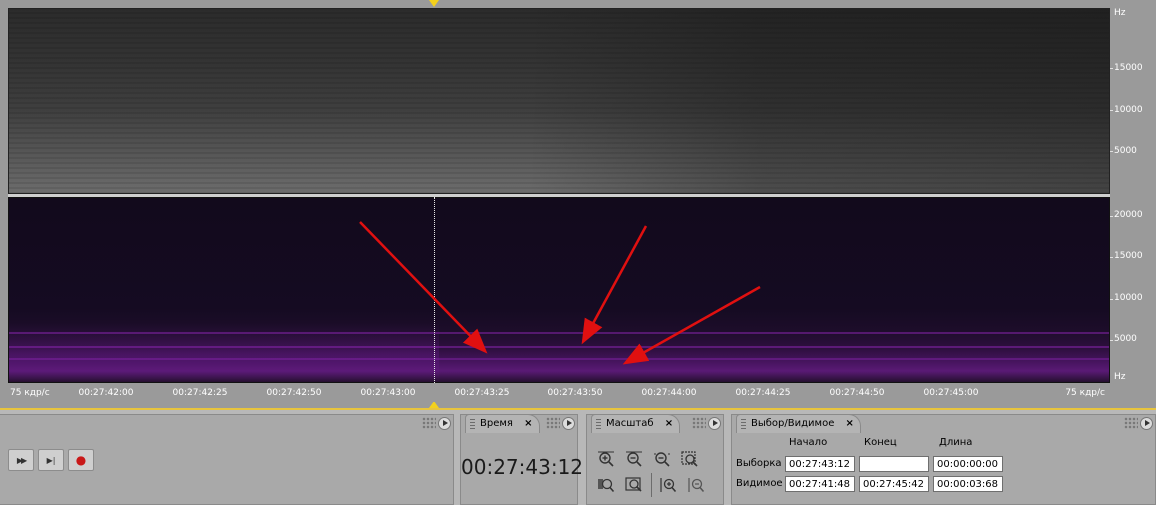  Describe the element at coordinates (106, 393) in the screenshot. I see `time-tick-label: 00:27:42:00` at that location.